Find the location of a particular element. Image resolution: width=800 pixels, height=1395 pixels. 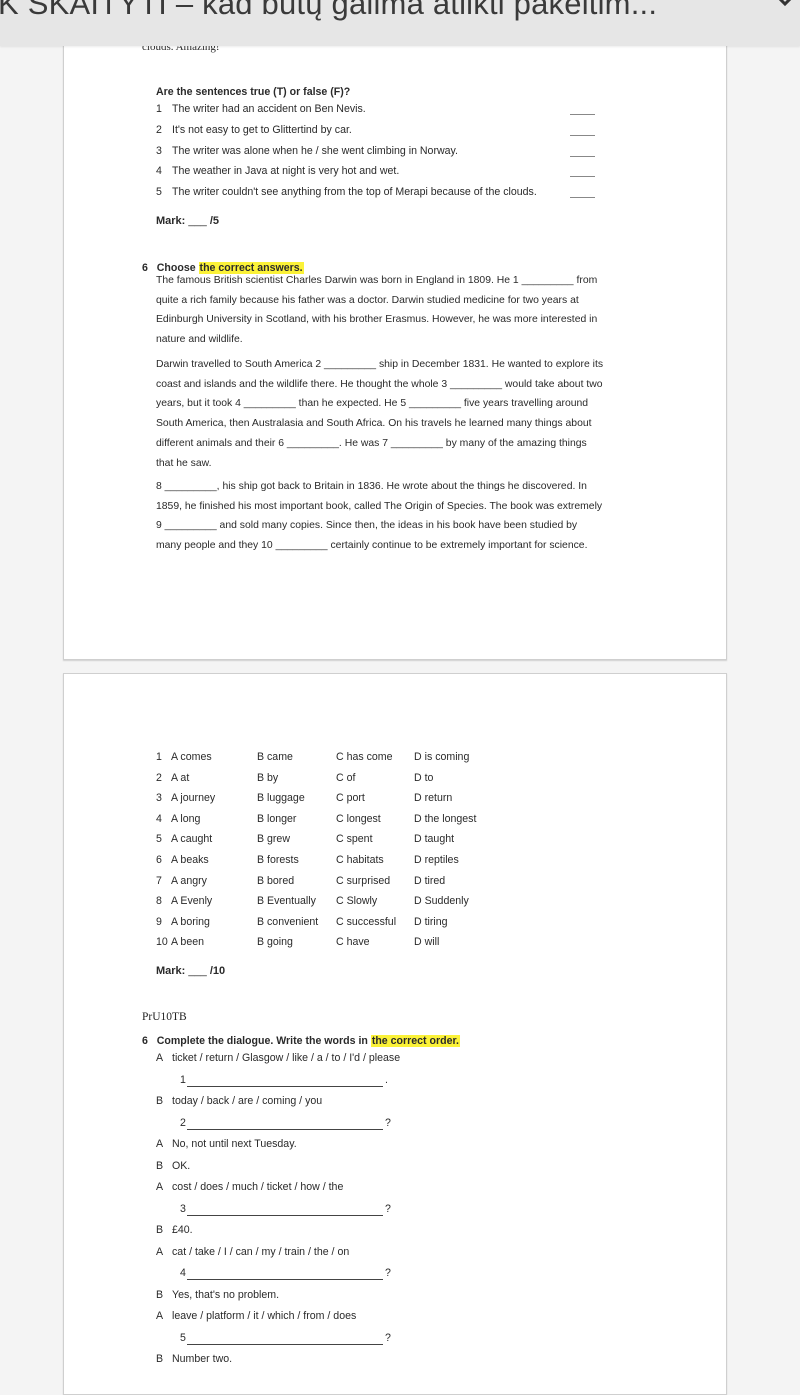

mark-blank: ___ is located at coordinates (197, 971).